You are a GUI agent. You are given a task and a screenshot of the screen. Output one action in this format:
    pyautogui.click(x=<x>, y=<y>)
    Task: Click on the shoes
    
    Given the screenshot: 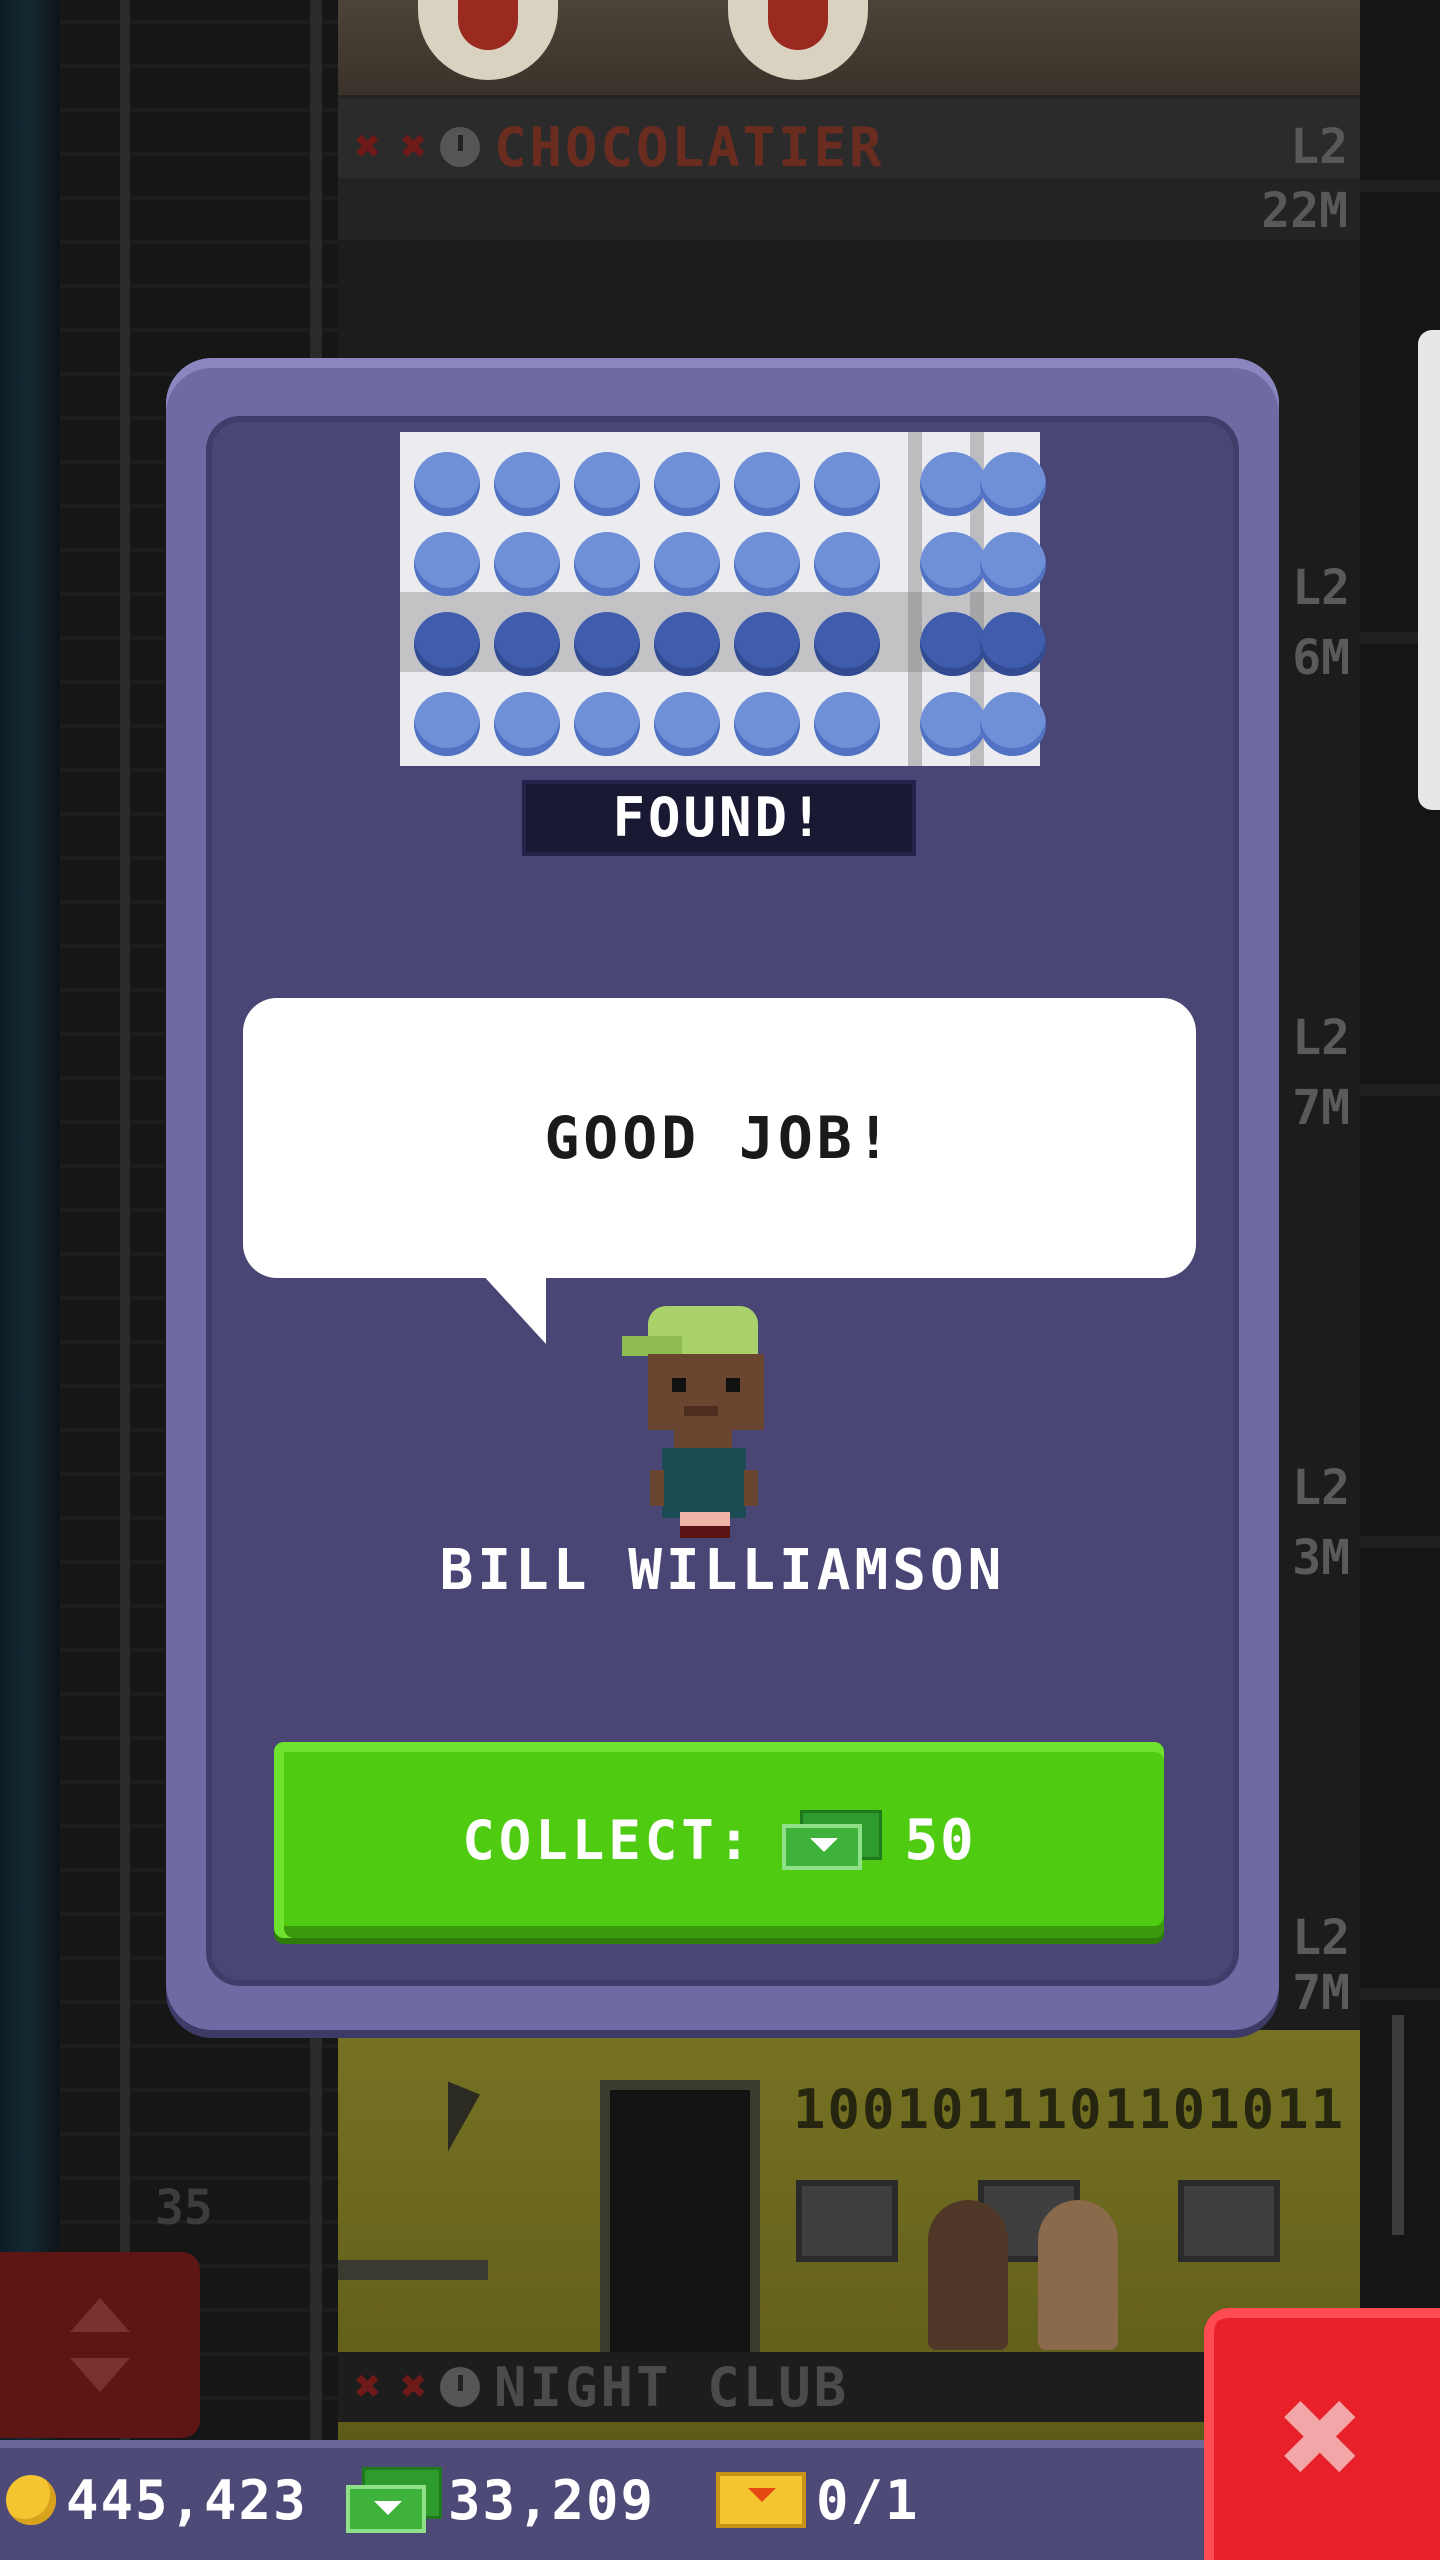 What is the action you would take?
    pyautogui.click(x=705, y=1532)
    